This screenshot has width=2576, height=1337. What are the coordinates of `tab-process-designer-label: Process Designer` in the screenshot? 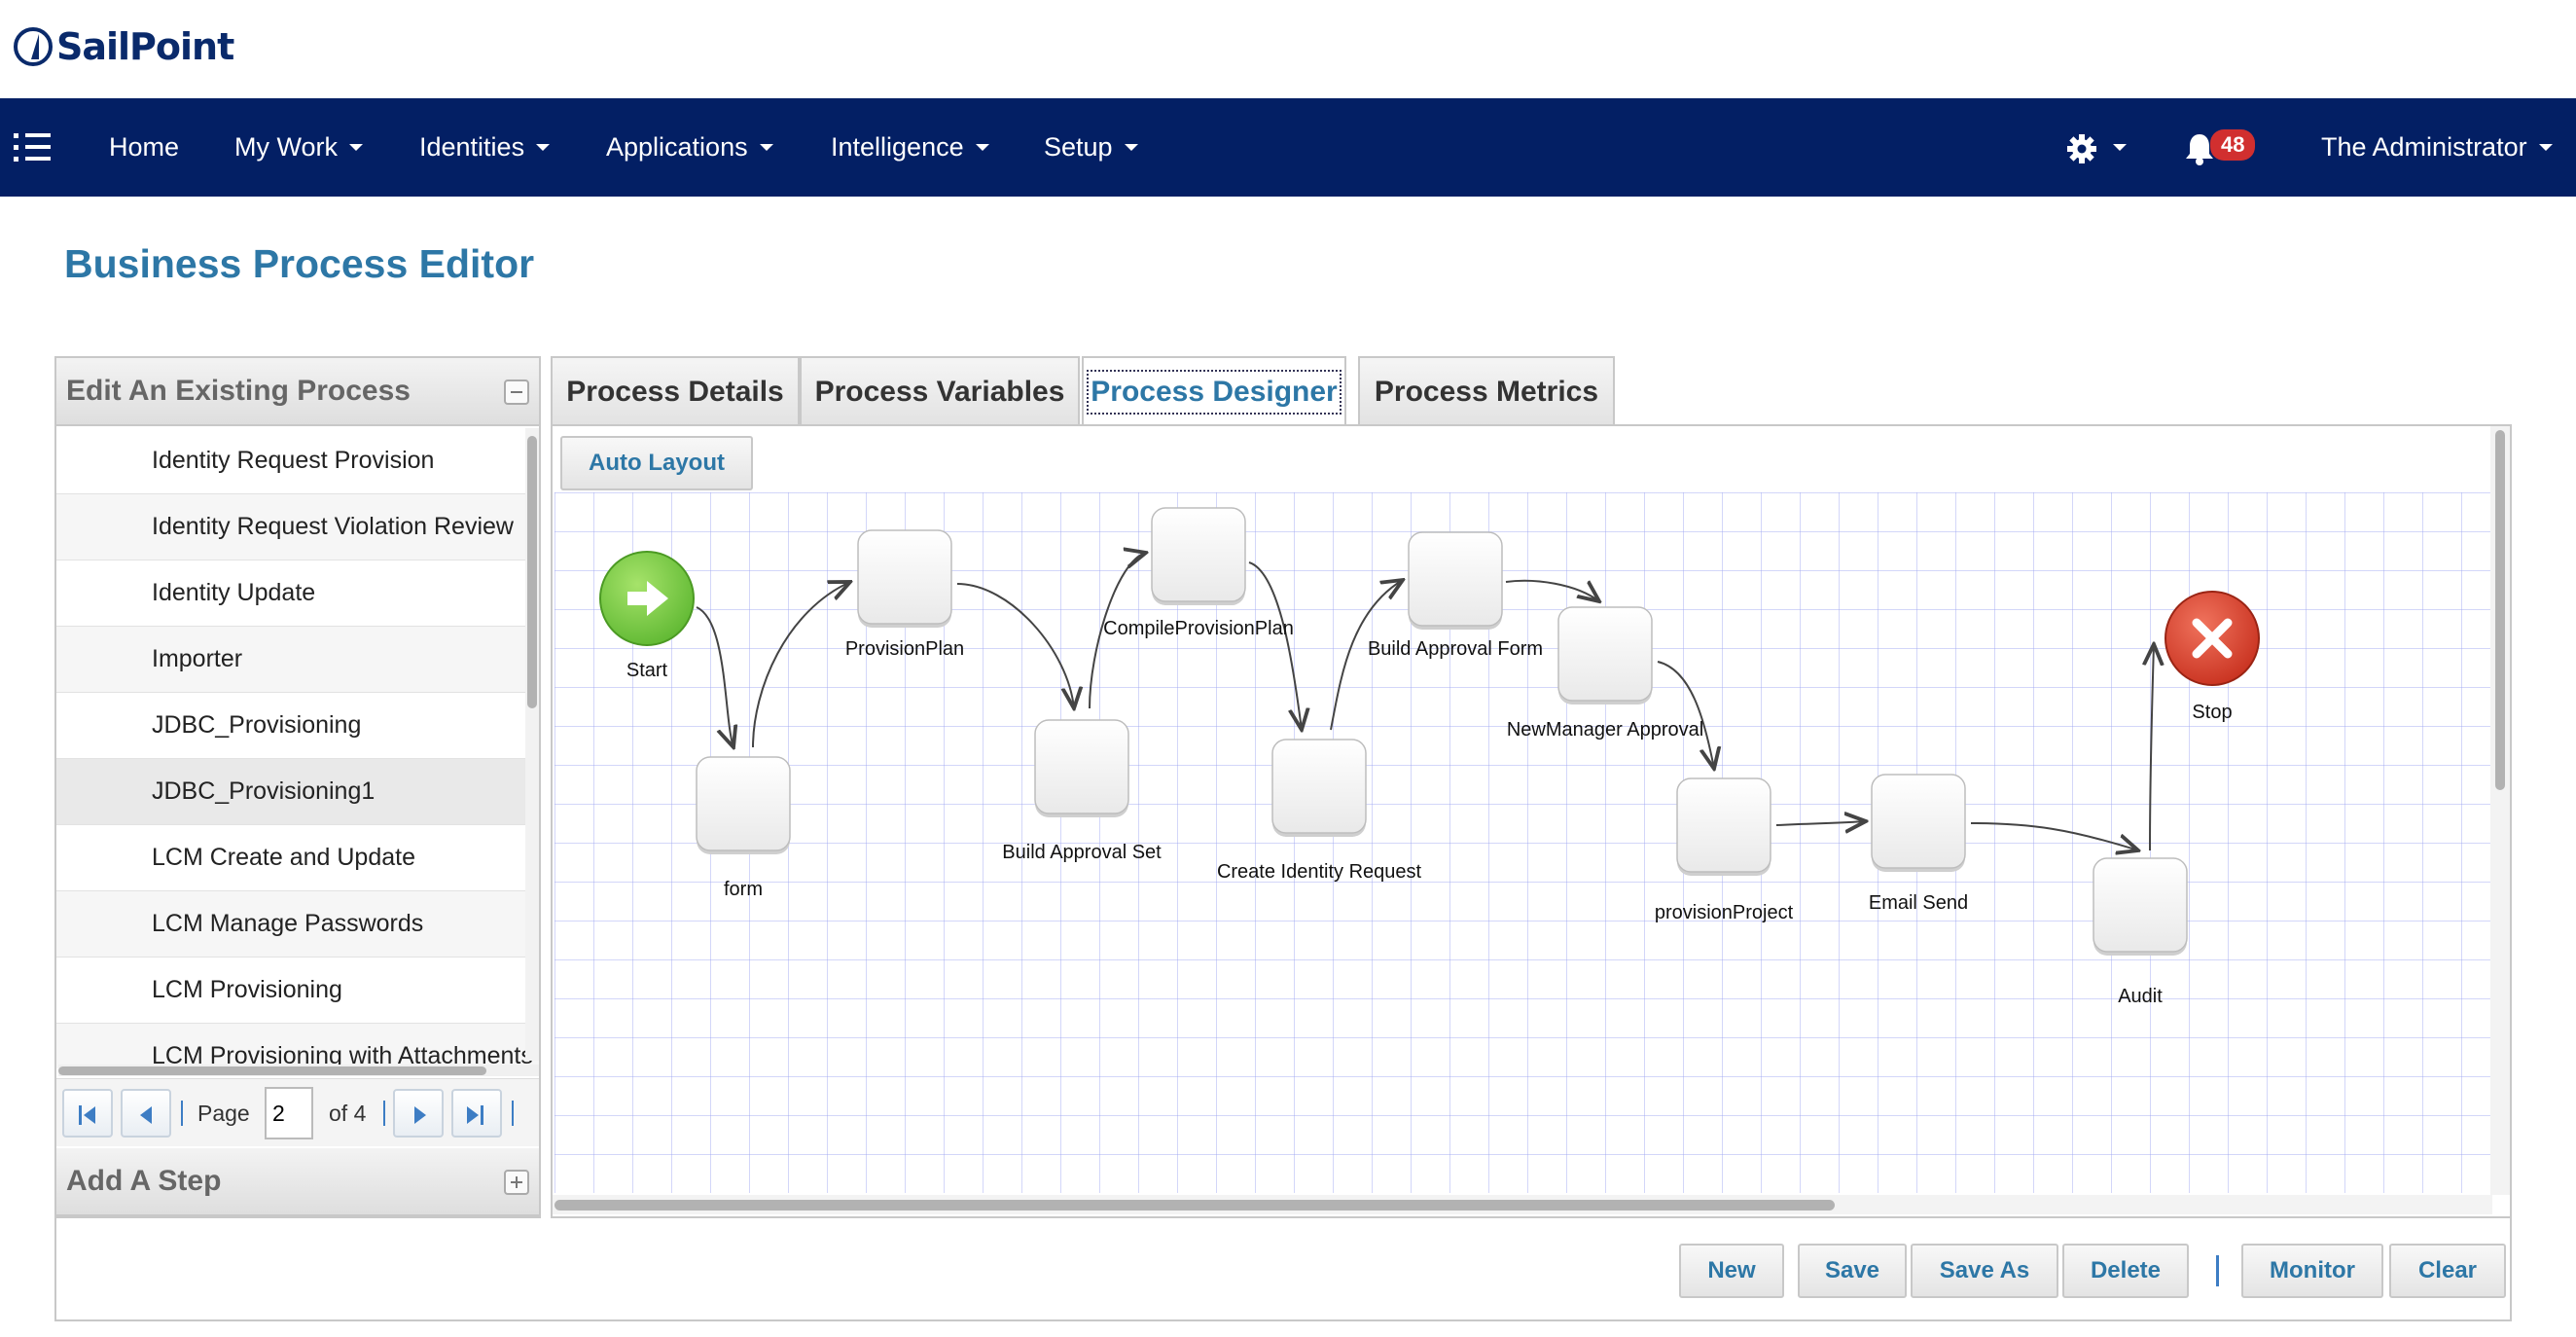 It's located at (1214, 392).